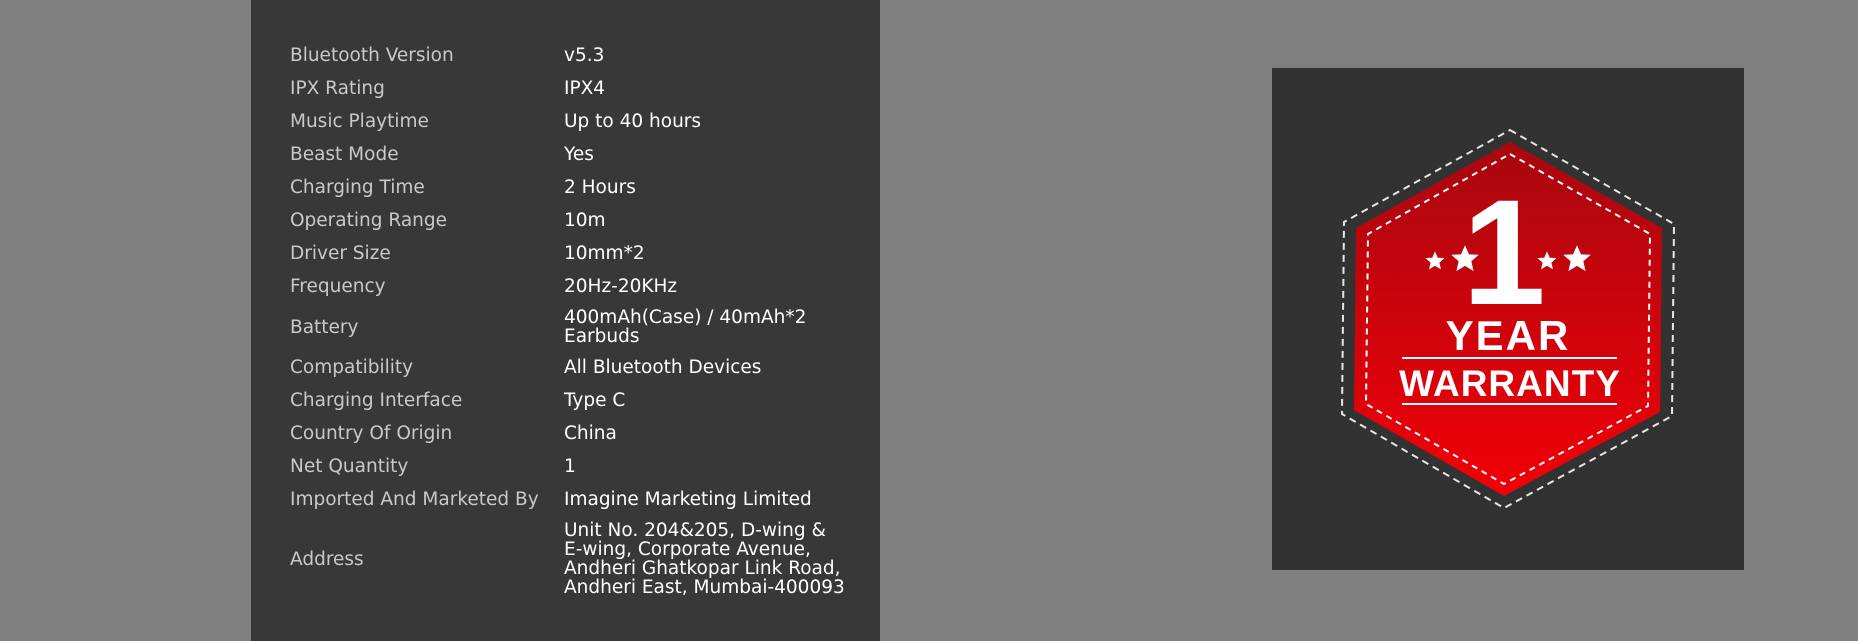  What do you see at coordinates (324, 327) in the screenshot?
I see `spec-label: Battery` at bounding box center [324, 327].